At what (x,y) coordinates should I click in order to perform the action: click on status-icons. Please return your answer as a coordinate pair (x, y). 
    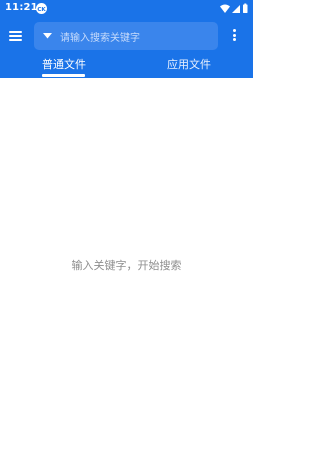
    Looking at the image, I should click on (234, 8).